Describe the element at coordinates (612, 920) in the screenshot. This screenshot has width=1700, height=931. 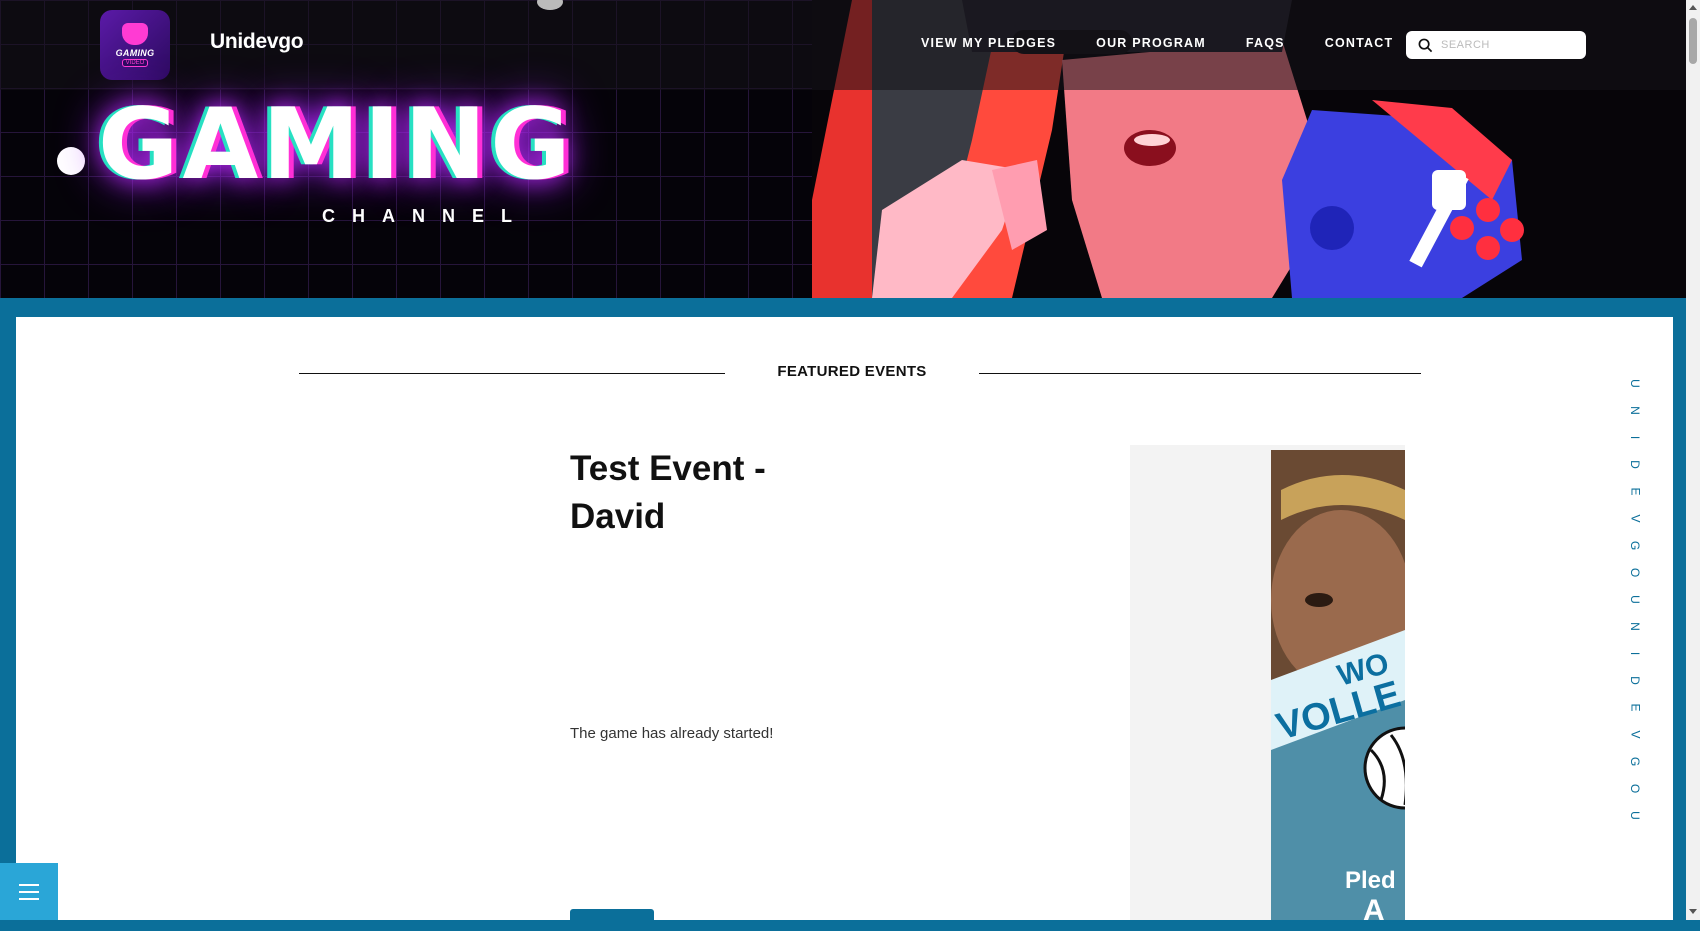
I see `event-action-button` at that location.